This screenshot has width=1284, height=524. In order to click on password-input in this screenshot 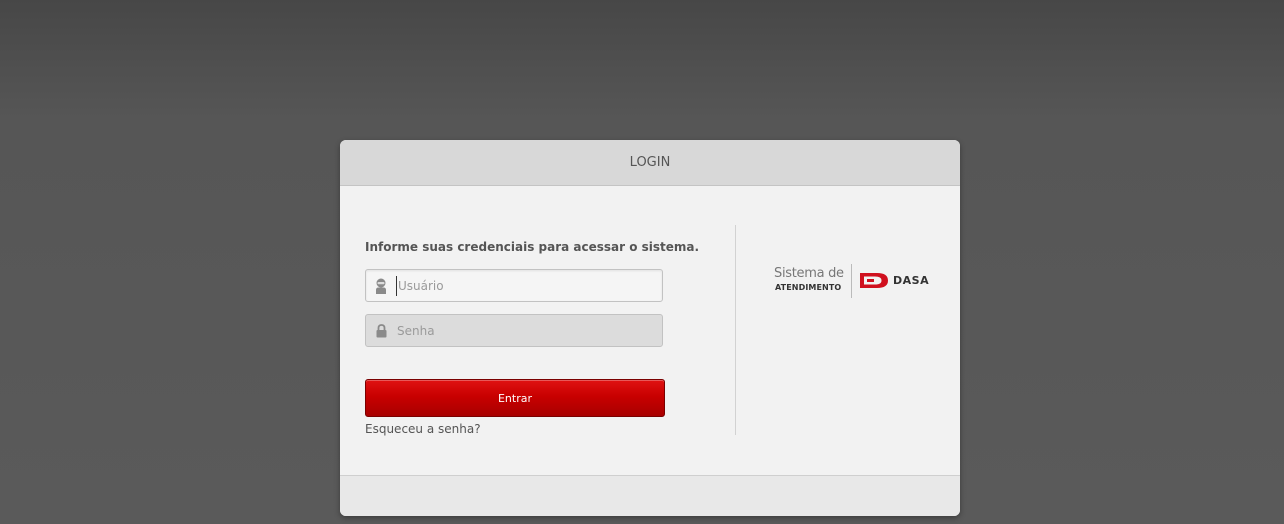, I will do `click(521, 330)`.